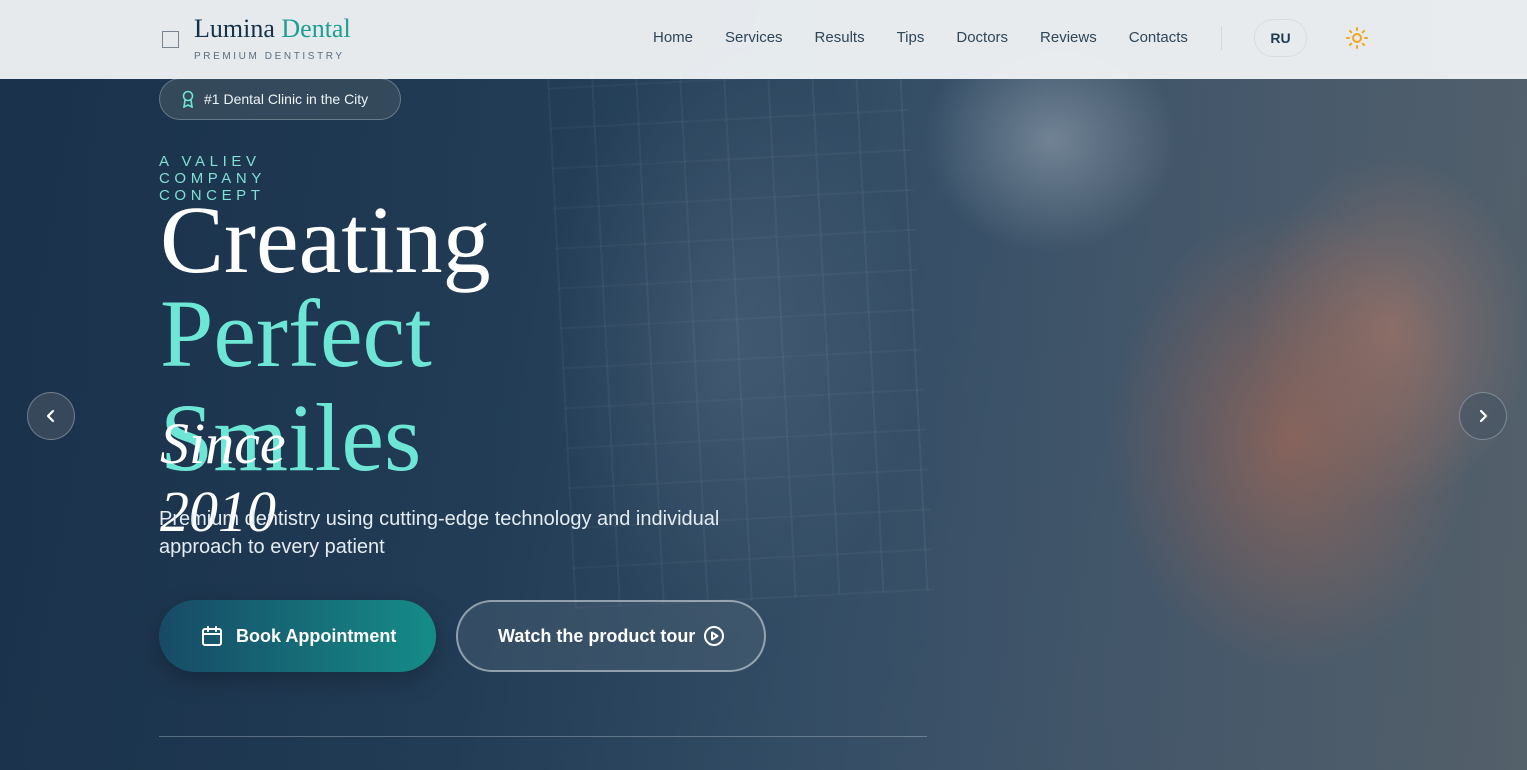 The width and height of the screenshot is (1527, 770). I want to click on clinic-badge: #1 Dental Clinic in the City, so click(280, 99).